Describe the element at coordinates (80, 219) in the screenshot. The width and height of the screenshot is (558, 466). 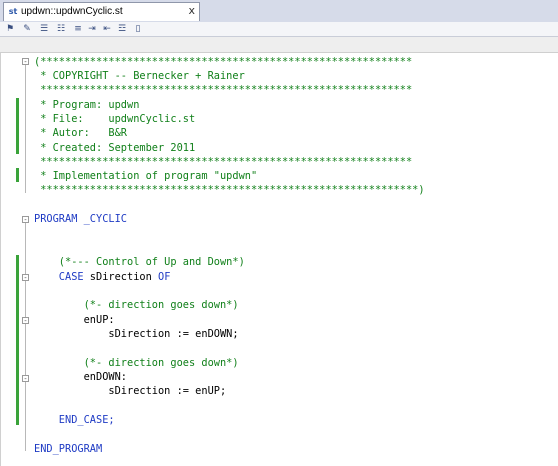
I see `code-line: PROGRAM _CYCLIC` at that location.